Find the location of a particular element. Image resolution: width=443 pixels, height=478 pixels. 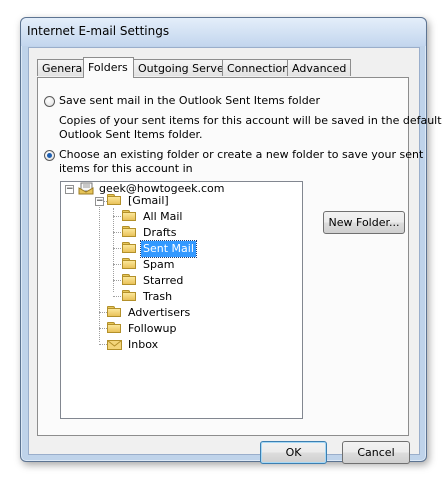

title-bar: Internet E-mail Settings is located at coordinates (223, 32).